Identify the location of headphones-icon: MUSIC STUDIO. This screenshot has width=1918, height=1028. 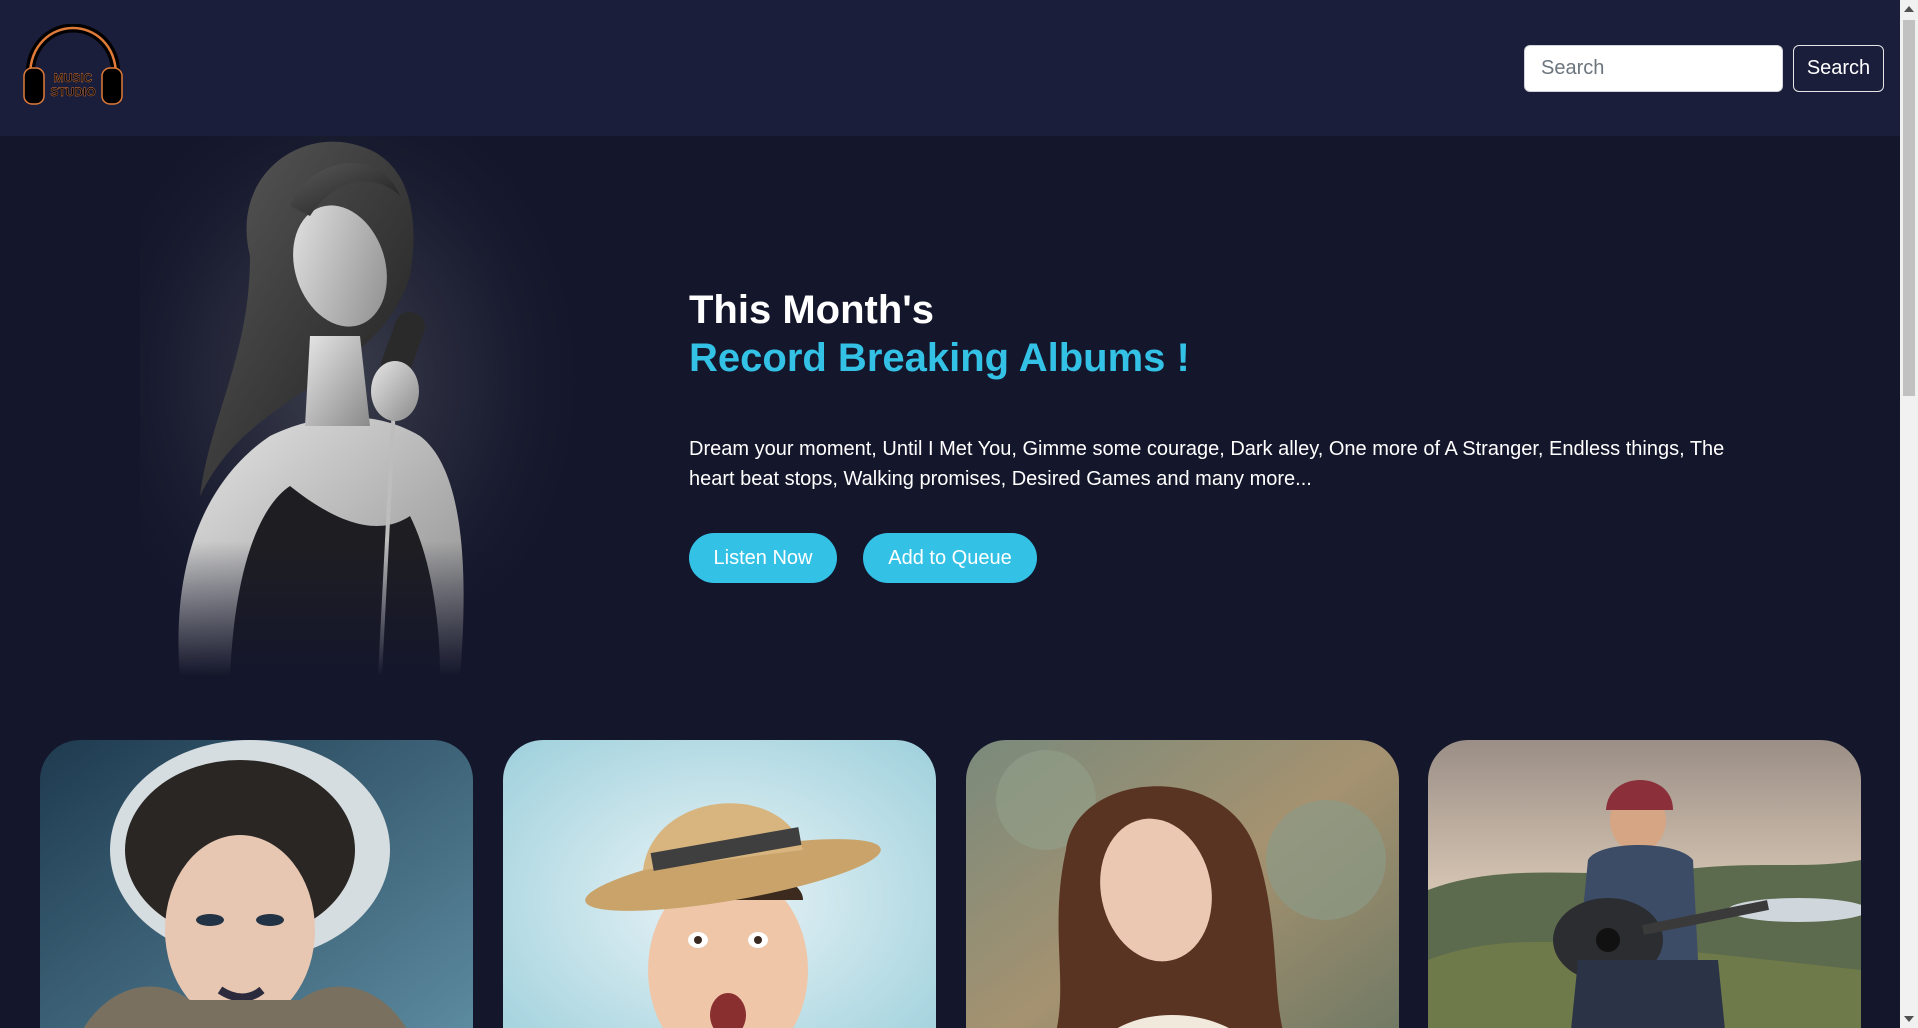
(73, 64).